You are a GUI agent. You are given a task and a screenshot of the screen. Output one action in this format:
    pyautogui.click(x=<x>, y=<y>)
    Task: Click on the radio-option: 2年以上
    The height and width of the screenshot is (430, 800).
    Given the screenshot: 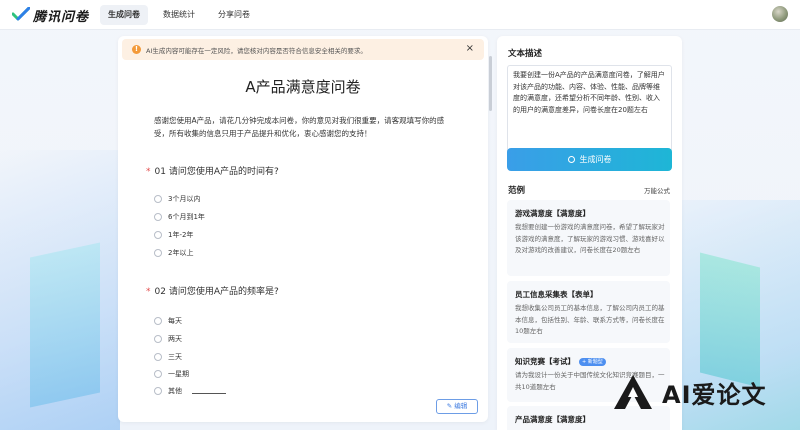 What is the action you would take?
    pyautogui.click(x=173, y=253)
    